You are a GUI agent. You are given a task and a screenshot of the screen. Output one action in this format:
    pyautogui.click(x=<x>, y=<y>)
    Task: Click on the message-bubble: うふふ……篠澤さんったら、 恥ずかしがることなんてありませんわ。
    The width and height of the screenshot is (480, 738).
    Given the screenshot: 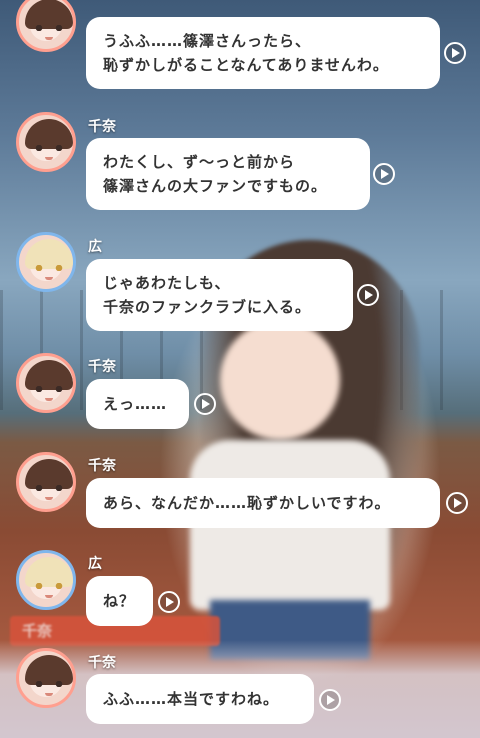 What is the action you would take?
    pyautogui.click(x=263, y=53)
    